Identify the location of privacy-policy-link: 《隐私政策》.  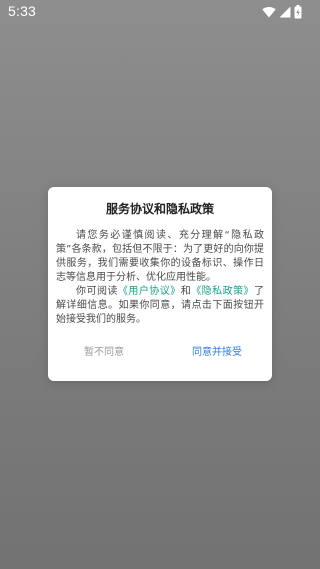
(222, 291).